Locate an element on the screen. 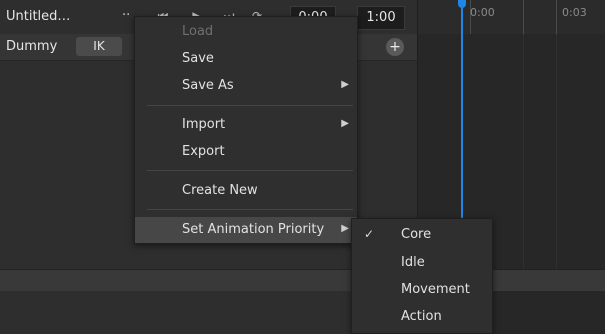  menu-item-label: Set Animation Priority is located at coordinates (253, 229).